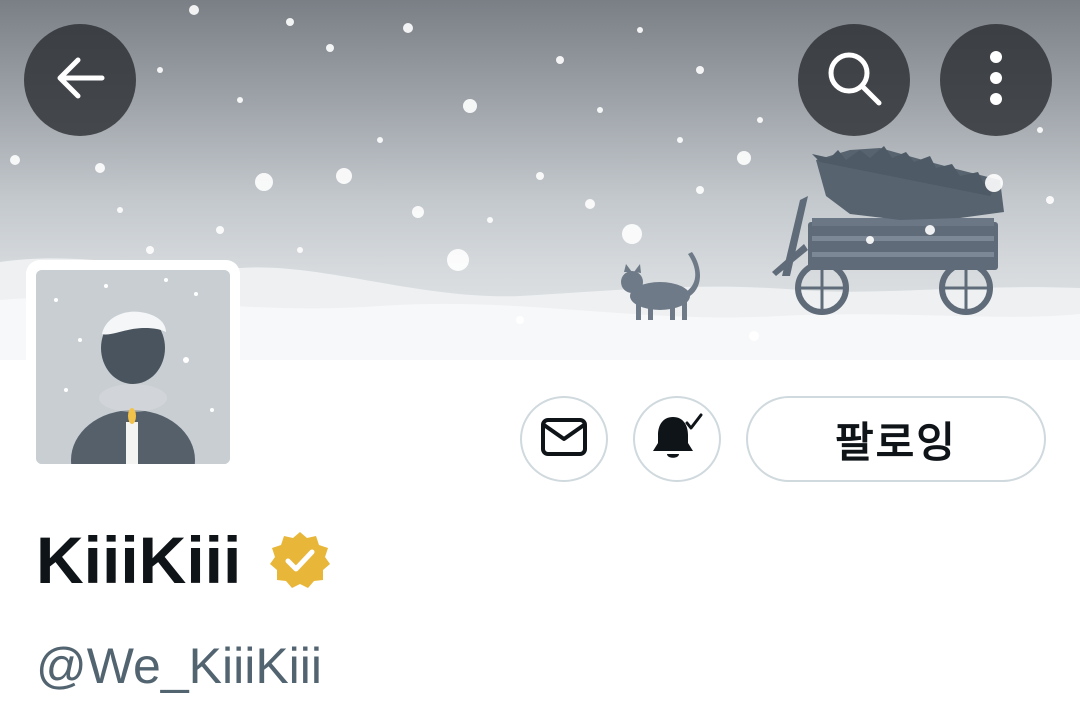 Image resolution: width=1080 pixels, height=728 pixels. I want to click on bell-check-icon, so click(677, 439).